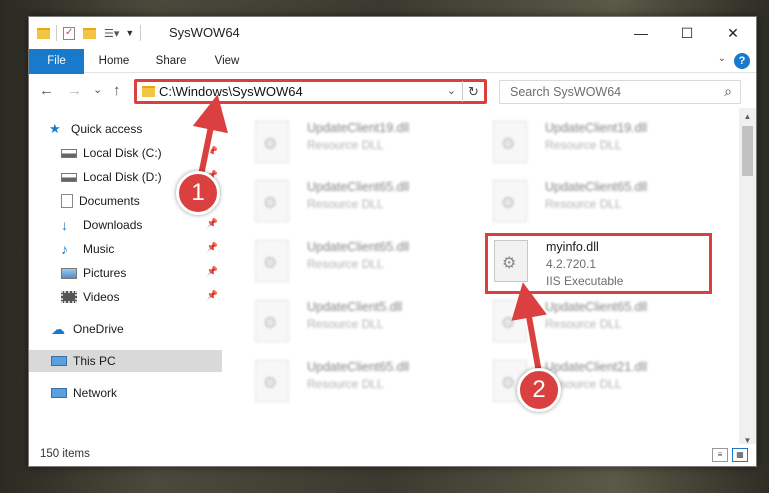  What do you see at coordinates (101, 297) in the screenshot?
I see `sidebar-item-label: Videos` at bounding box center [101, 297].